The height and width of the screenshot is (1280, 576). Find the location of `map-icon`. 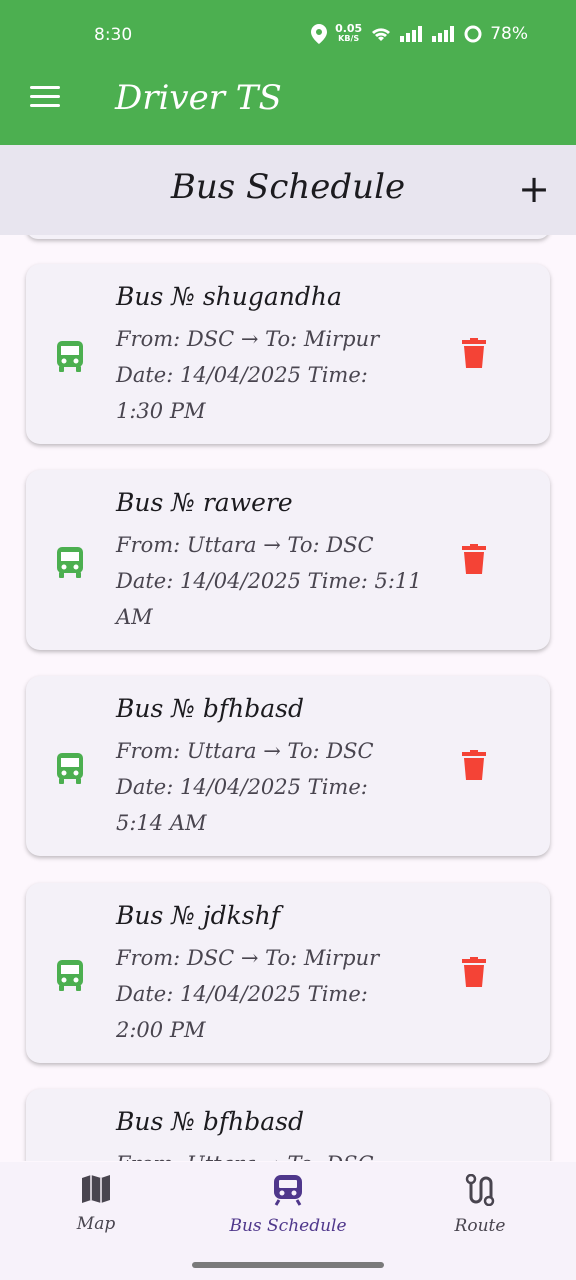

map-icon is located at coordinates (96, 1189).